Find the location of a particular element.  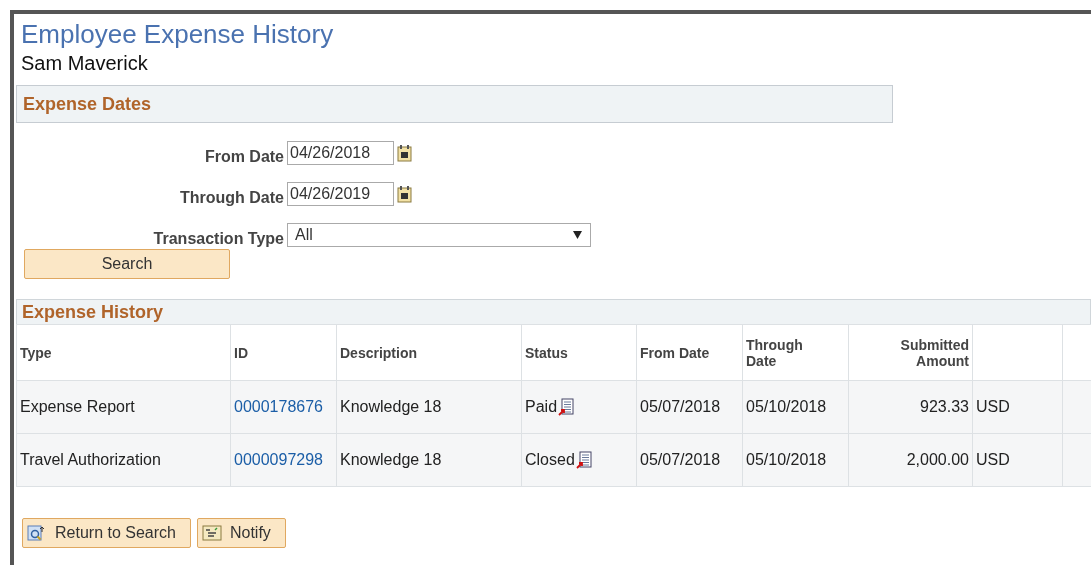

field-label: Through Date is located at coordinates (232, 197).